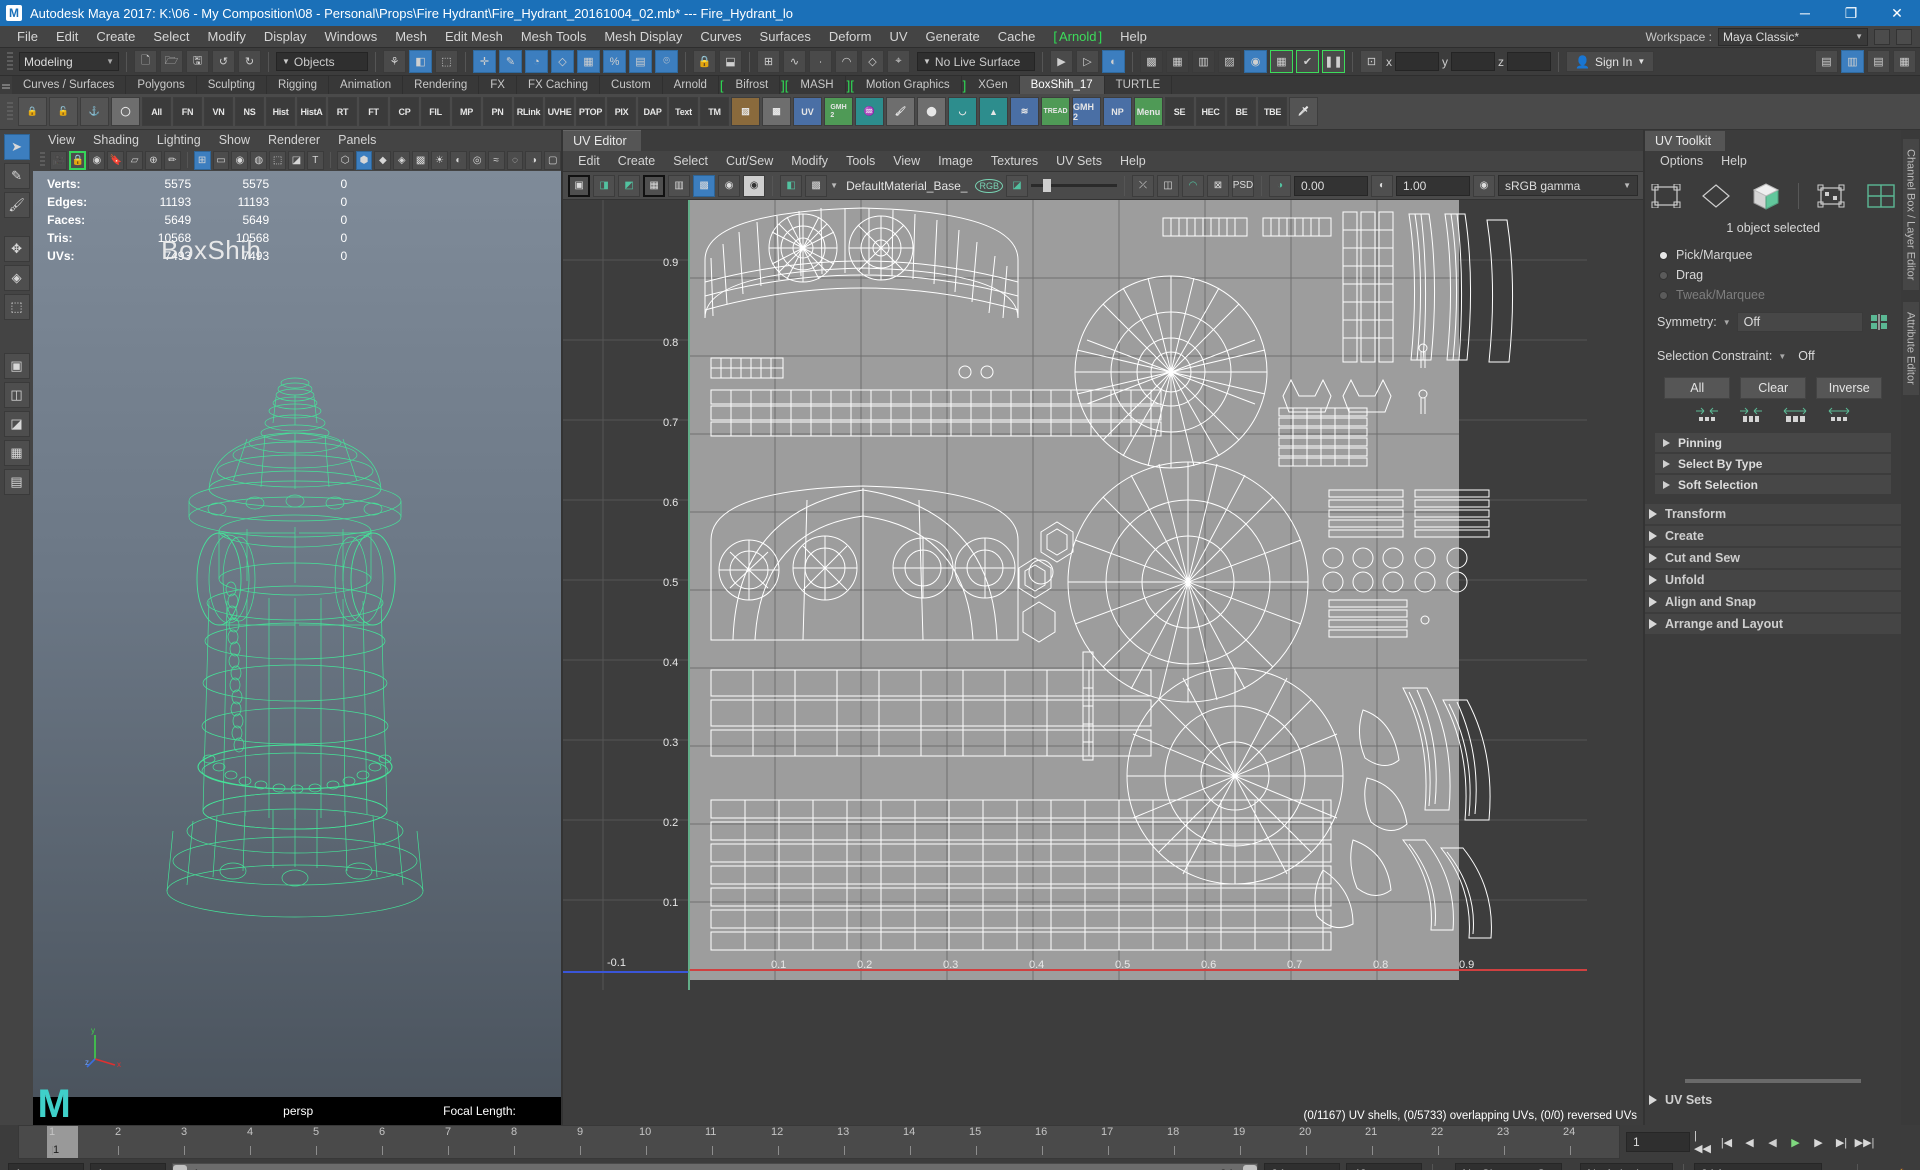 The image size is (1920, 1170). What do you see at coordinates (1773, 388) in the screenshot?
I see `select-clear-button: Clear` at bounding box center [1773, 388].